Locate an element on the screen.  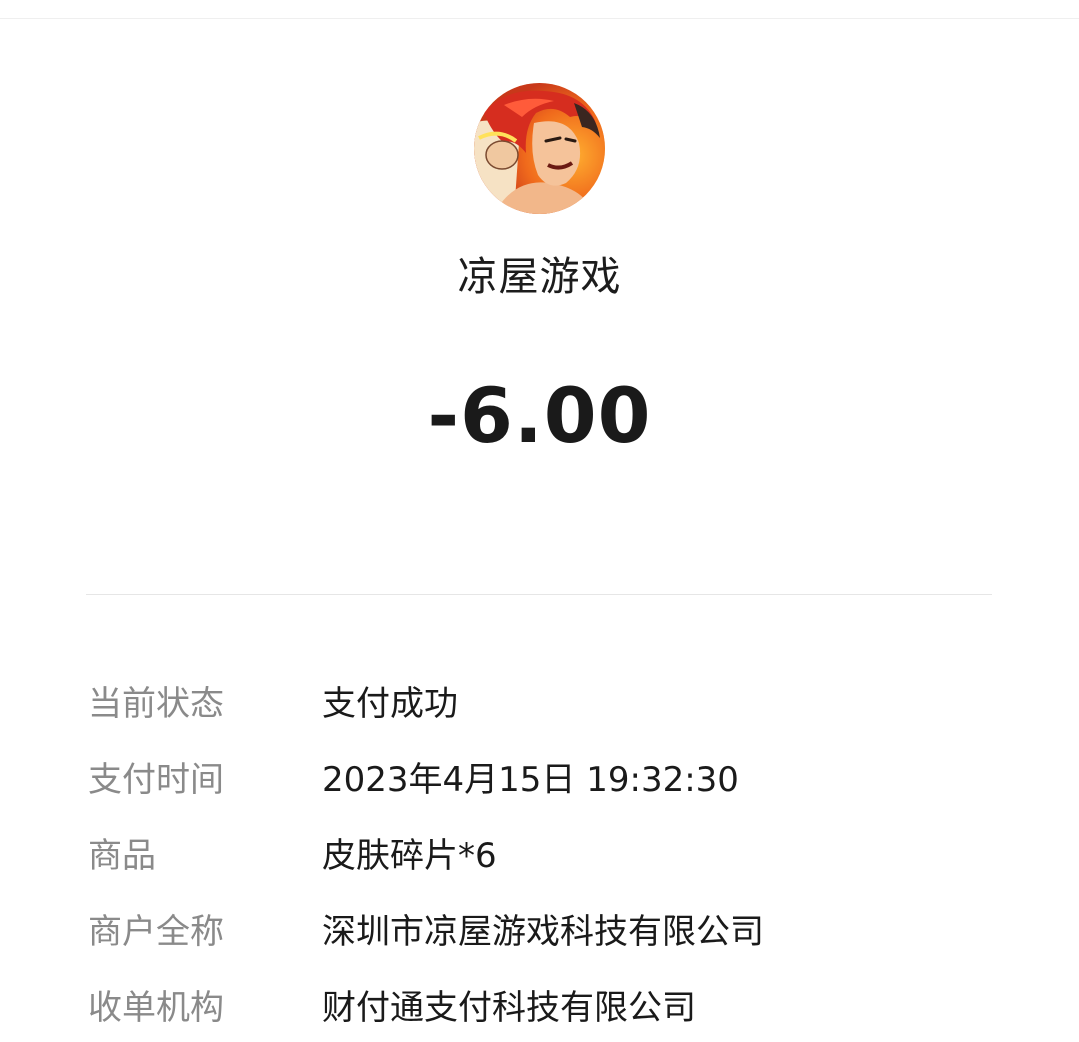
detail-row-product: 商品 皮肤碎片*6 is located at coordinates (548, 852).